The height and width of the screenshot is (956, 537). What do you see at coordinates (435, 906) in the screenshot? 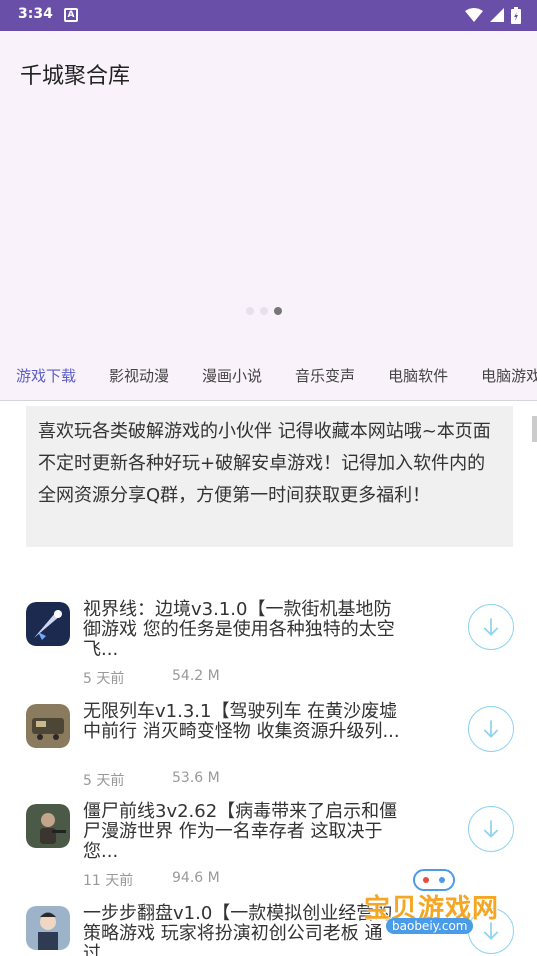
I see `site-watermark: 宝贝游戏网 baobeiy.com` at bounding box center [435, 906].